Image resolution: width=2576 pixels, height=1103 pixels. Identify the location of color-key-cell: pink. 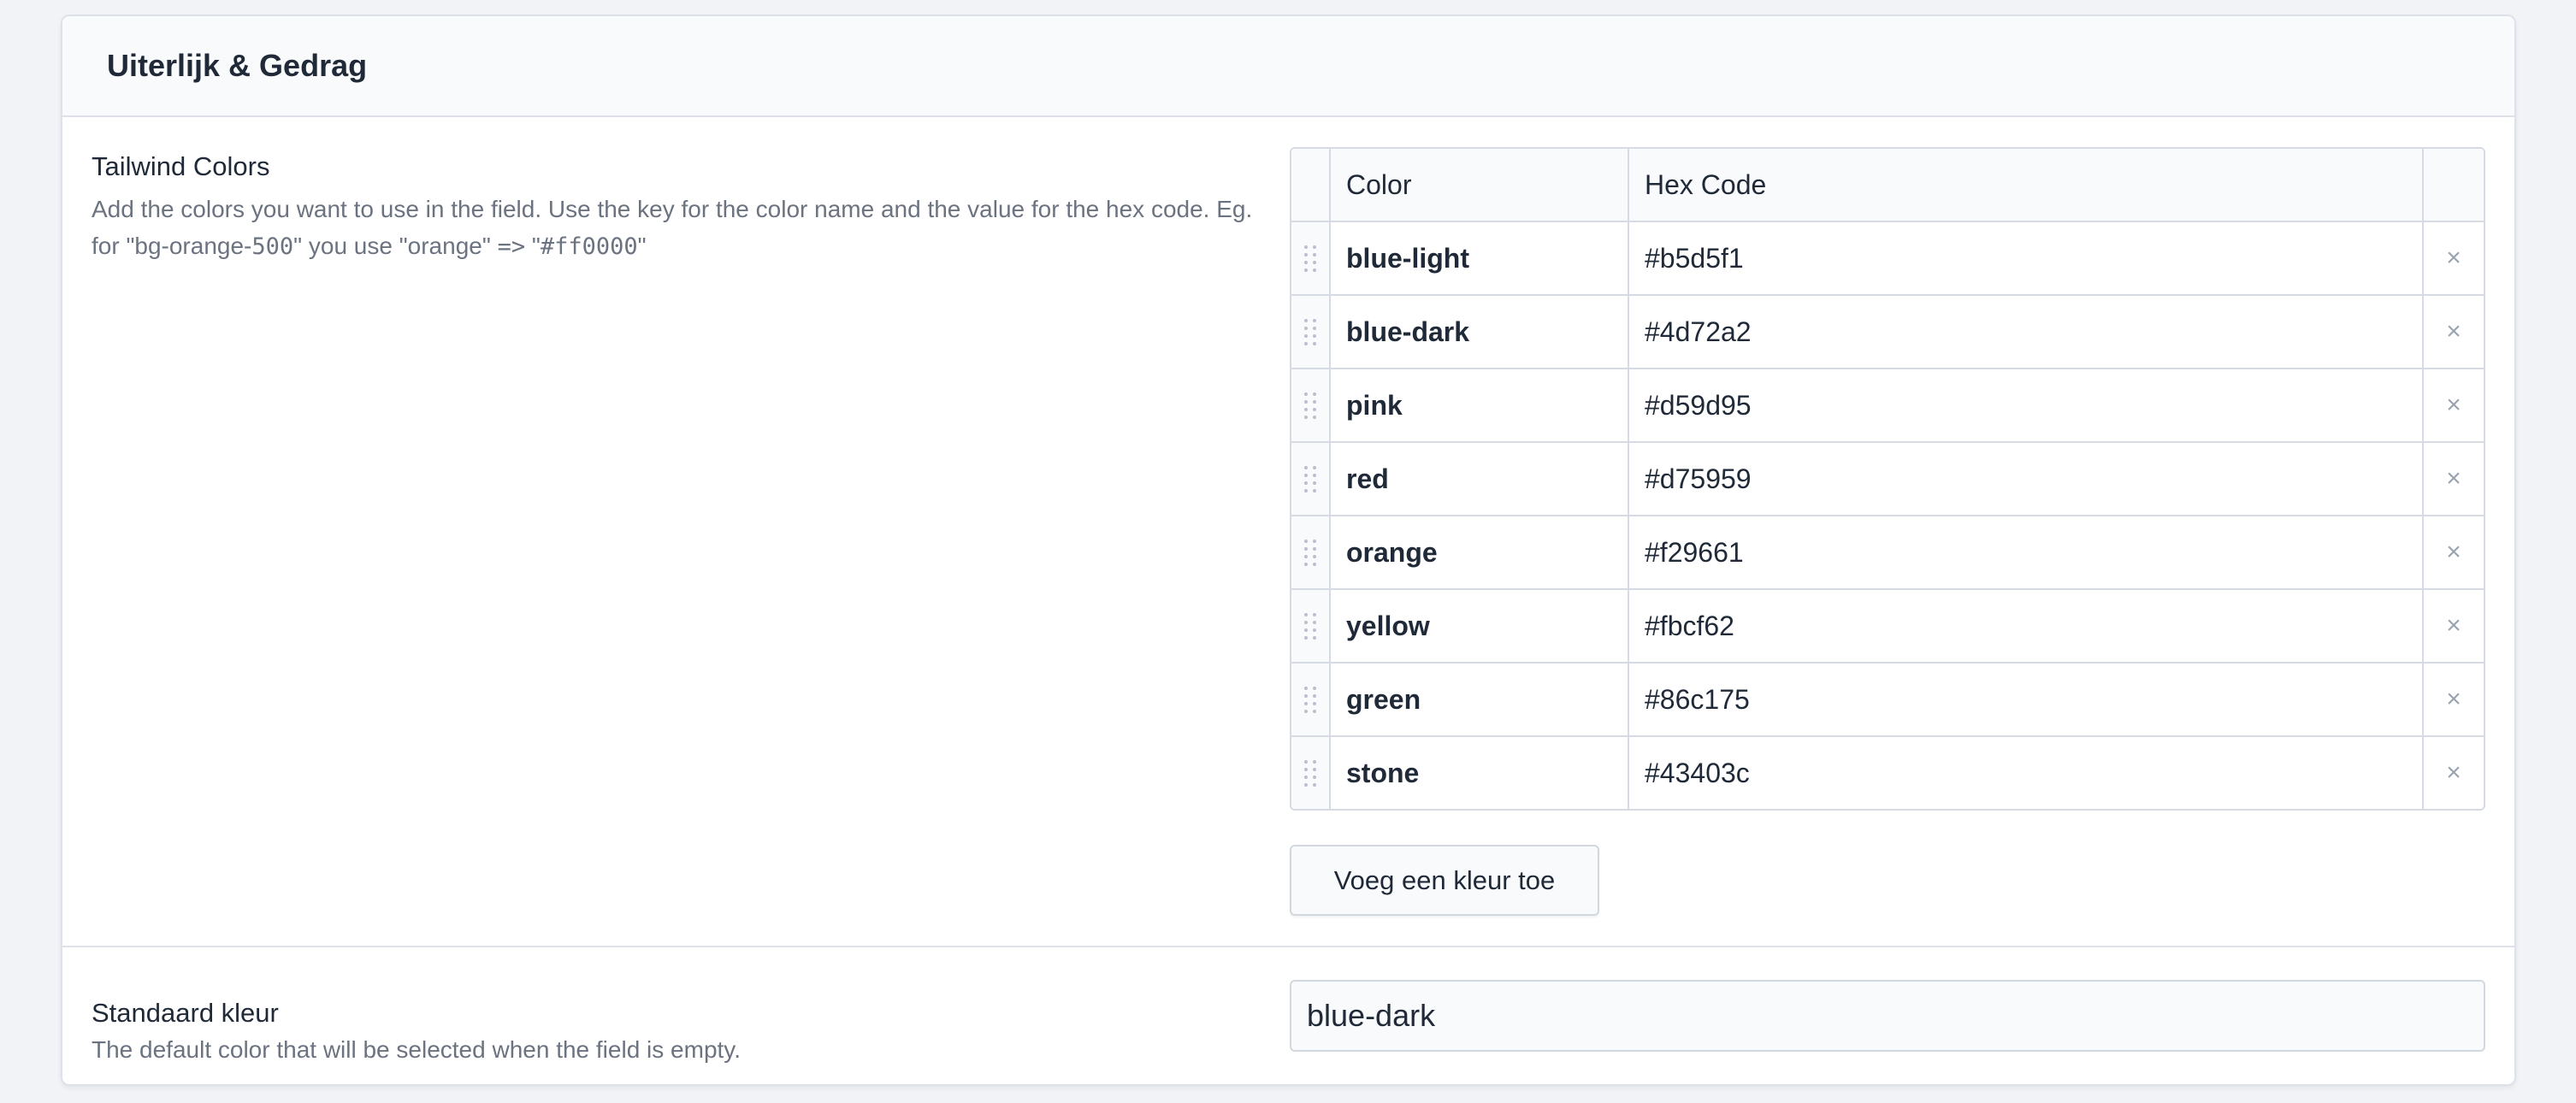
(1480, 405).